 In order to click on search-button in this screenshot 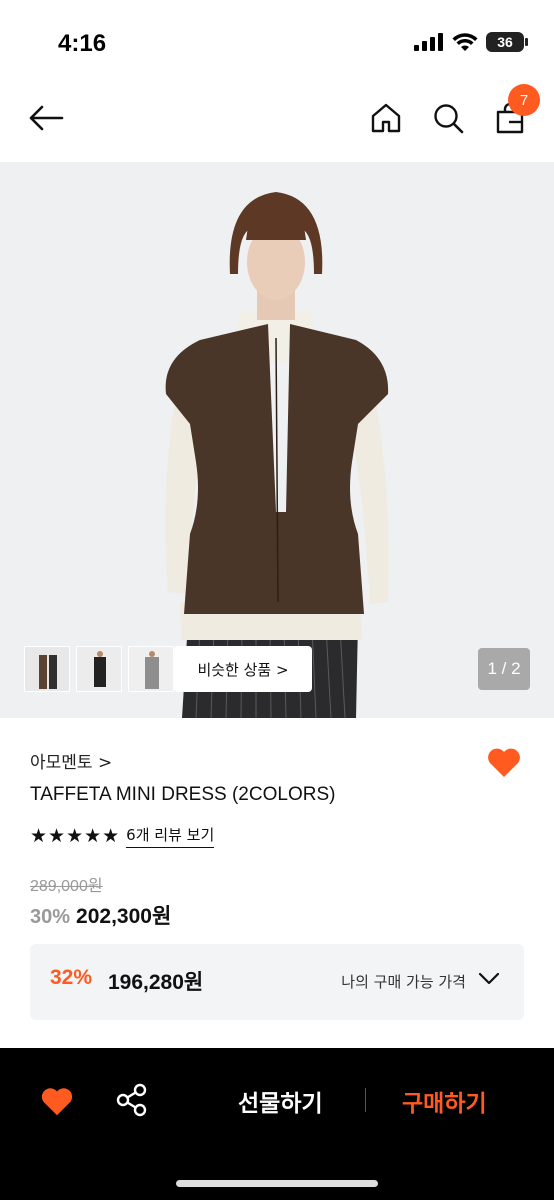, I will do `click(448, 118)`.